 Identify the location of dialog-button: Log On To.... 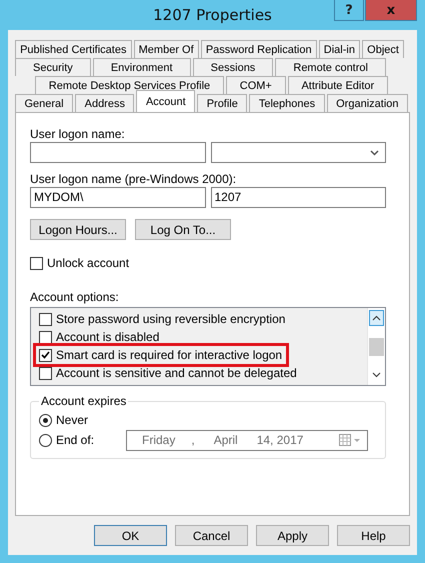
(183, 229).